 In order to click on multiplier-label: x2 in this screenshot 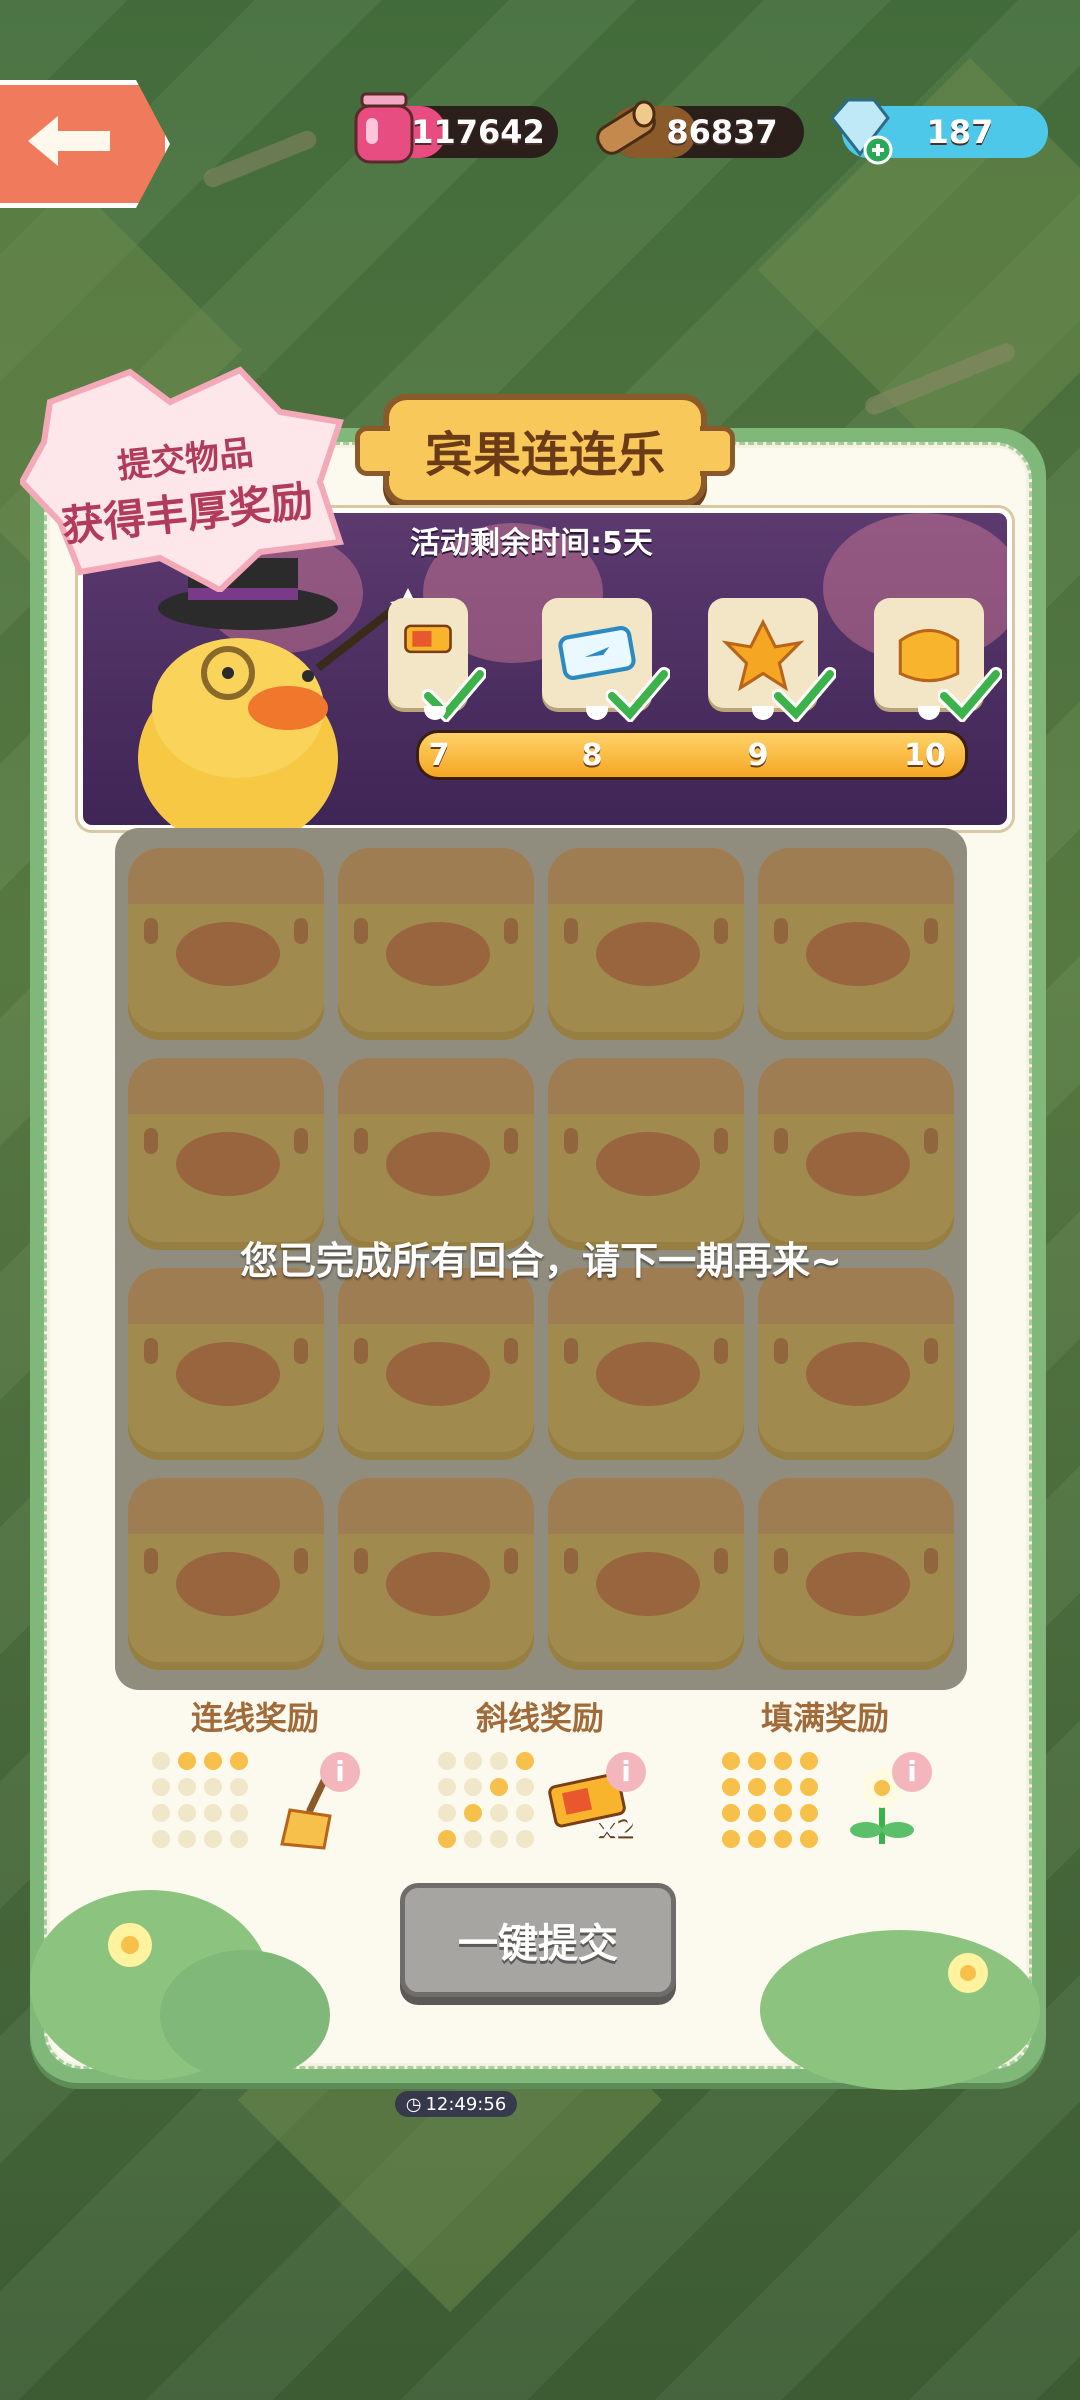, I will do `click(617, 1826)`.